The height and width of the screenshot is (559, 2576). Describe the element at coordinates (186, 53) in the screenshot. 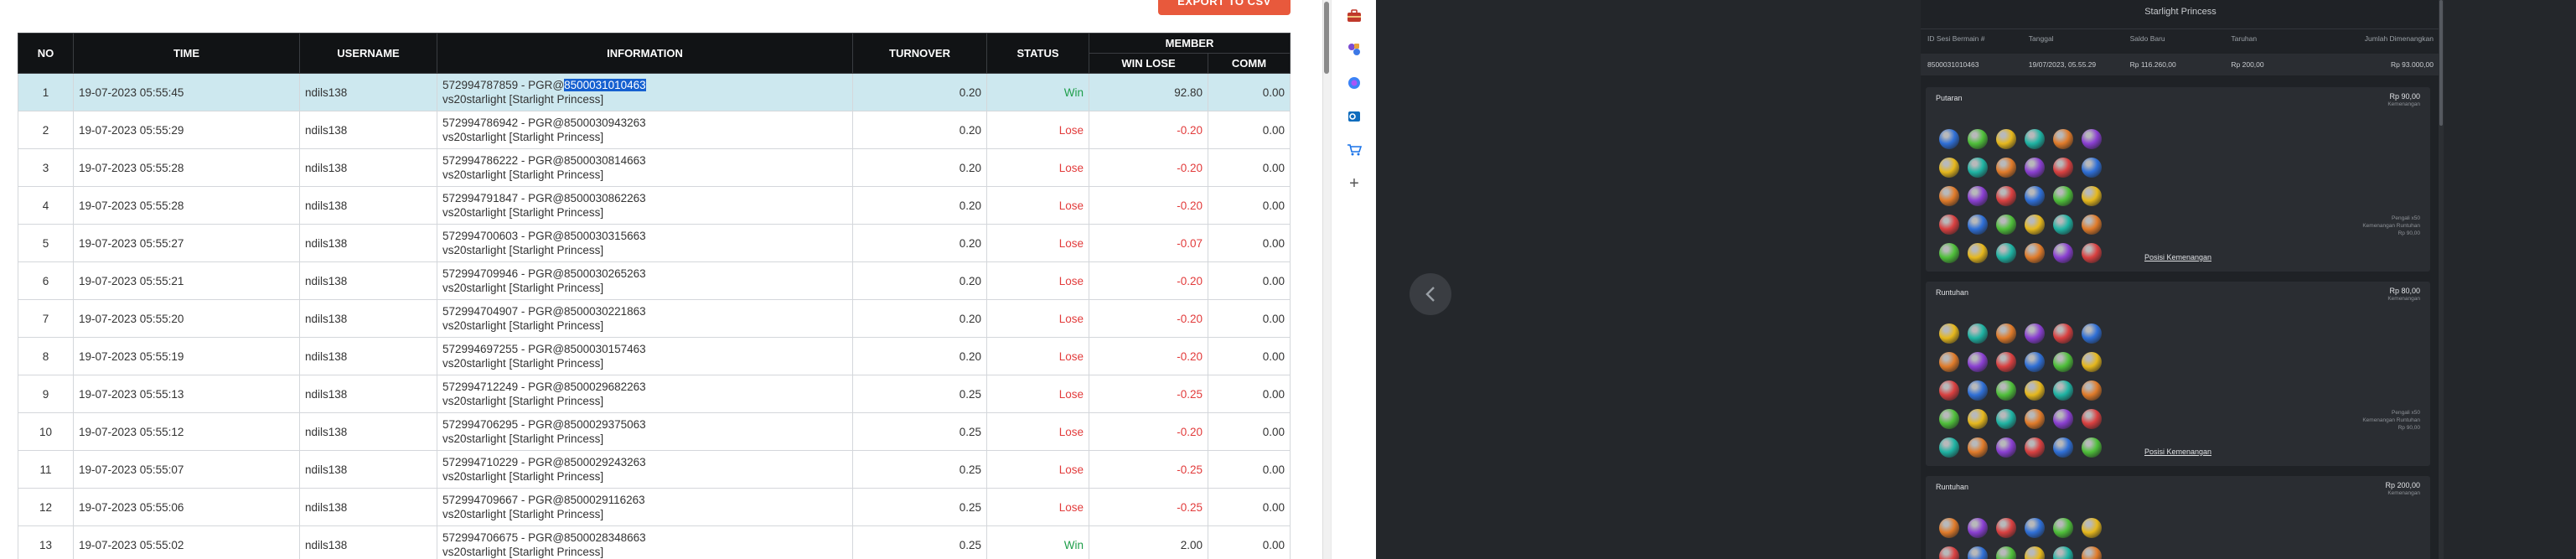

I see `col-header-time: TIME` at that location.